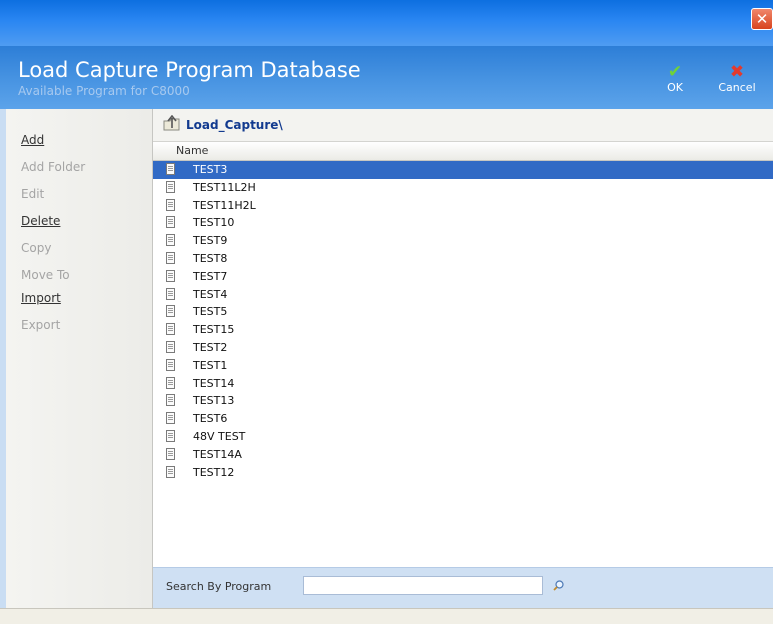 The image size is (773, 624). Describe the element at coordinates (172, 123) in the screenshot. I see `folder-up-icon` at that location.